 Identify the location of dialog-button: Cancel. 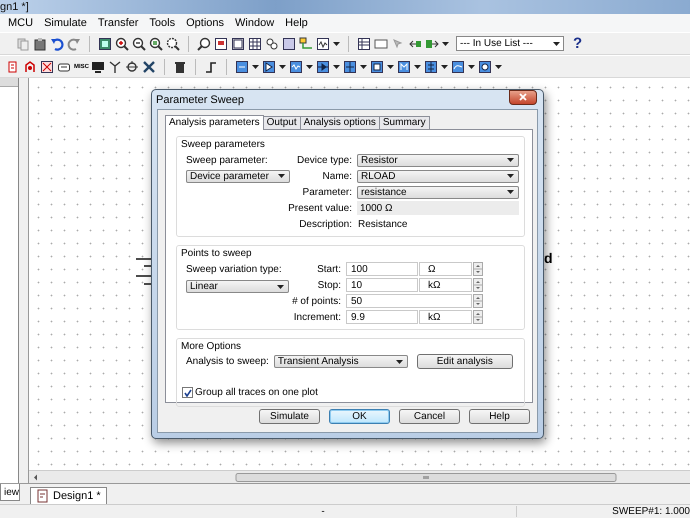
(429, 416).